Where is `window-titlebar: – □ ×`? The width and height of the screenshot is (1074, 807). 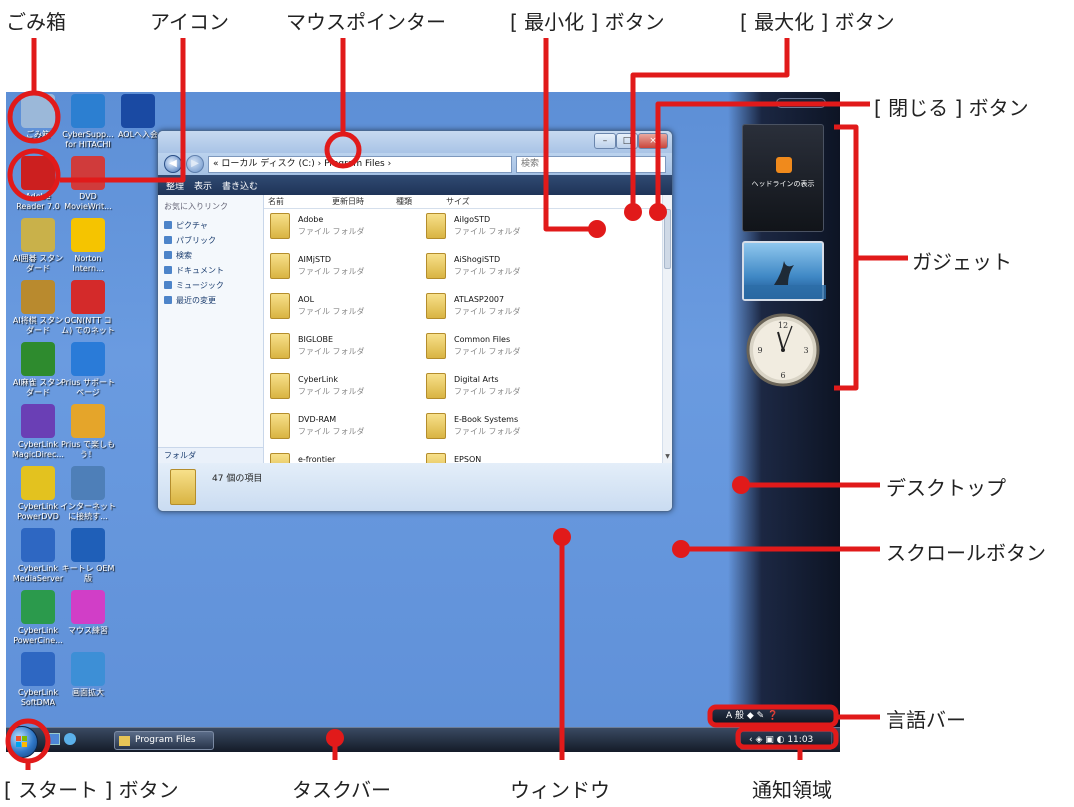 window-titlebar: – □ × is located at coordinates (415, 142).